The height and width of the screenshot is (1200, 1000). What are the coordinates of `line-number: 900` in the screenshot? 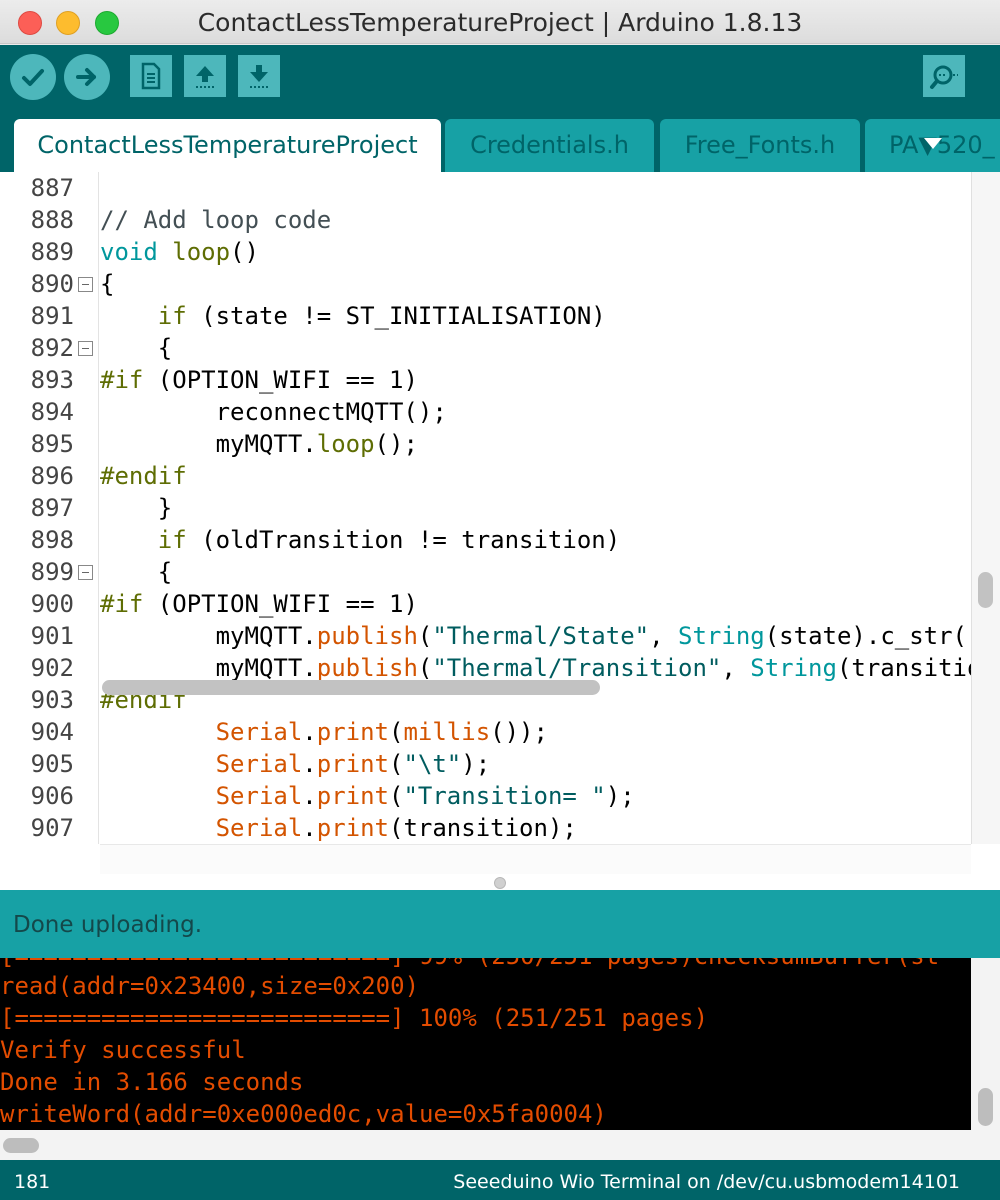 It's located at (52, 604).